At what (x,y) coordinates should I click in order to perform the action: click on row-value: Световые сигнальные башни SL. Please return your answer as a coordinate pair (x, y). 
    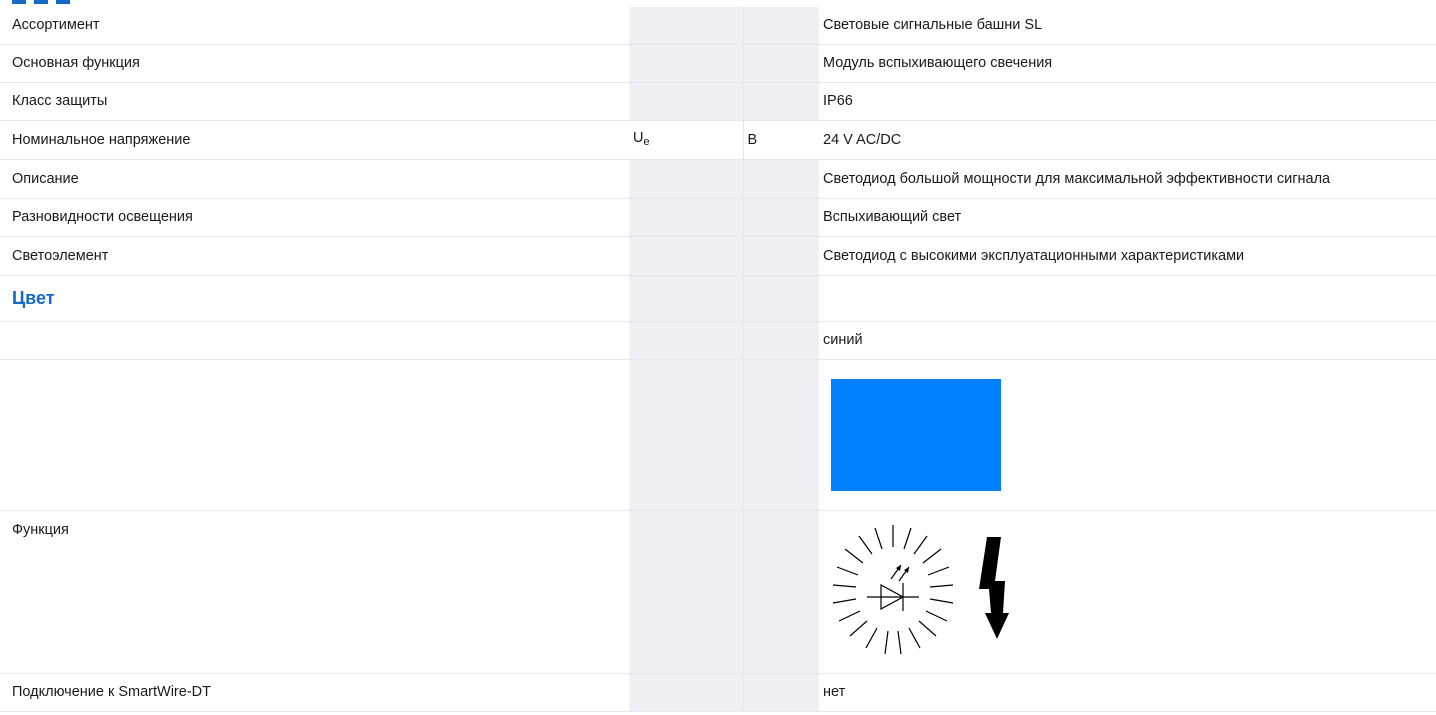
    Looking at the image, I should click on (1127, 26).